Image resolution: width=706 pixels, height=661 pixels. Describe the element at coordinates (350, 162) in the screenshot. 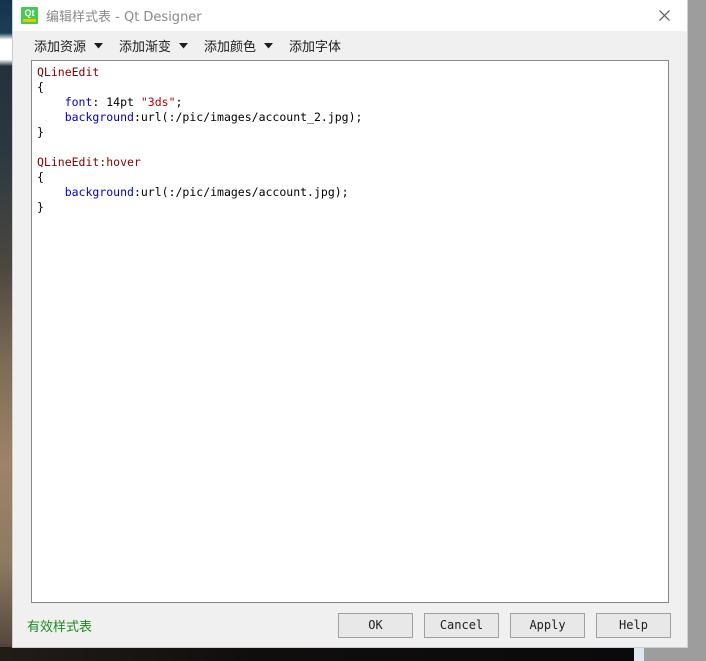

I see `code-line: QLineEdit:hover` at that location.